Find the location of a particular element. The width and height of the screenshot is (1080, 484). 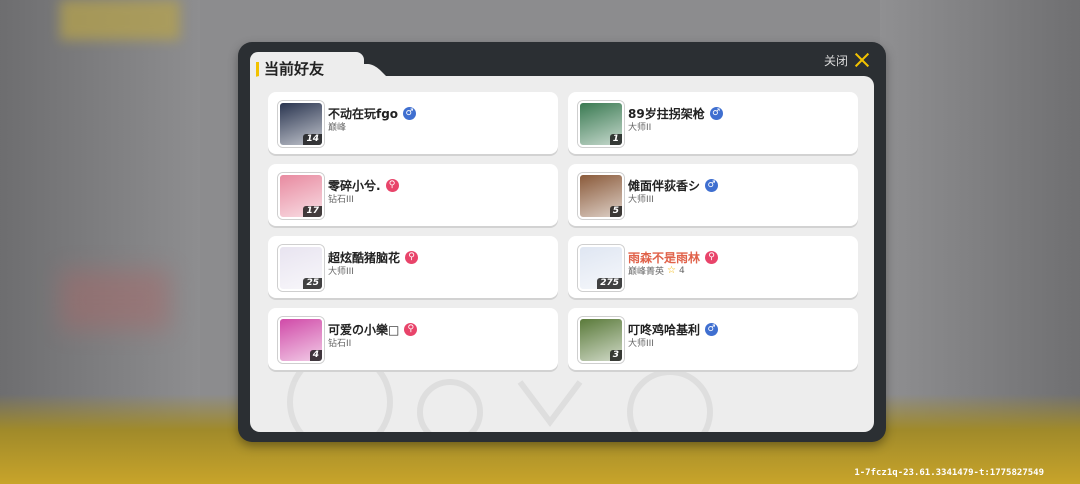

friend-card: 5 傩面伴荻香シ ♂ 大师III is located at coordinates (713, 195).